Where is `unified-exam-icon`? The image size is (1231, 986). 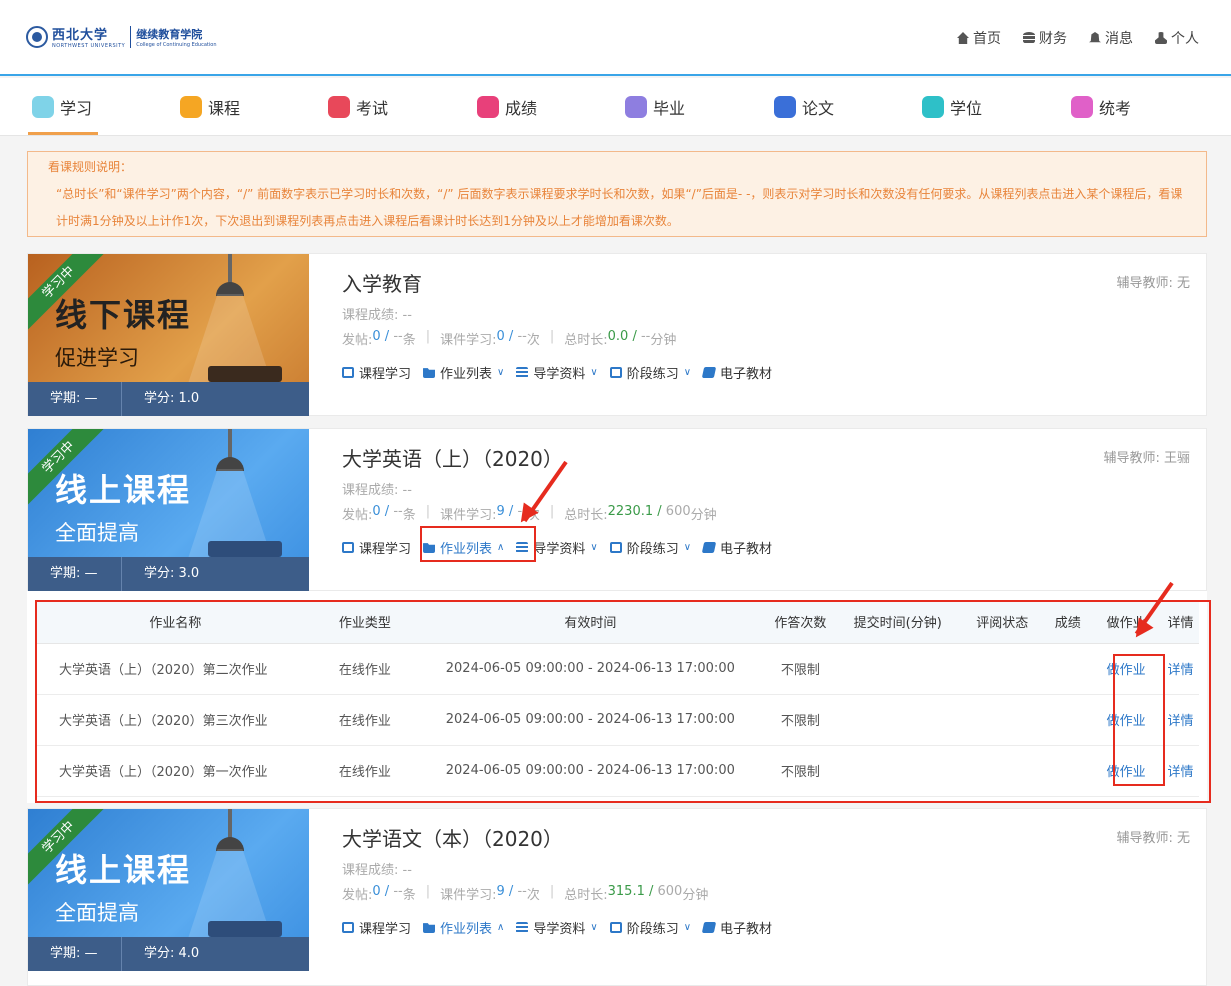
unified-exam-icon is located at coordinates (1082, 107).